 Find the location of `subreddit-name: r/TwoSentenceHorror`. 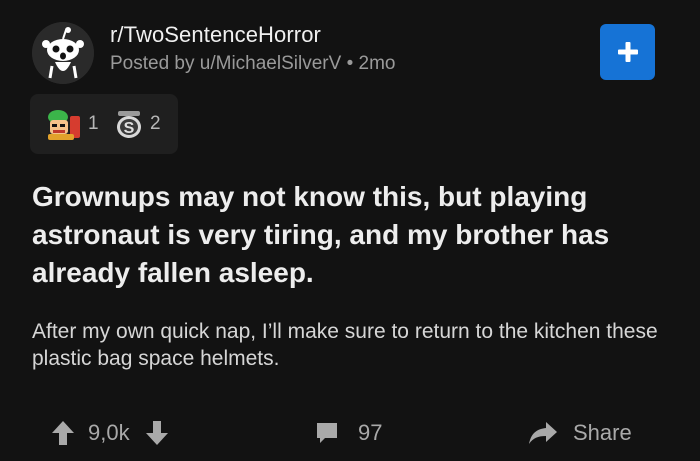

subreddit-name: r/TwoSentenceHorror is located at coordinates (215, 35).